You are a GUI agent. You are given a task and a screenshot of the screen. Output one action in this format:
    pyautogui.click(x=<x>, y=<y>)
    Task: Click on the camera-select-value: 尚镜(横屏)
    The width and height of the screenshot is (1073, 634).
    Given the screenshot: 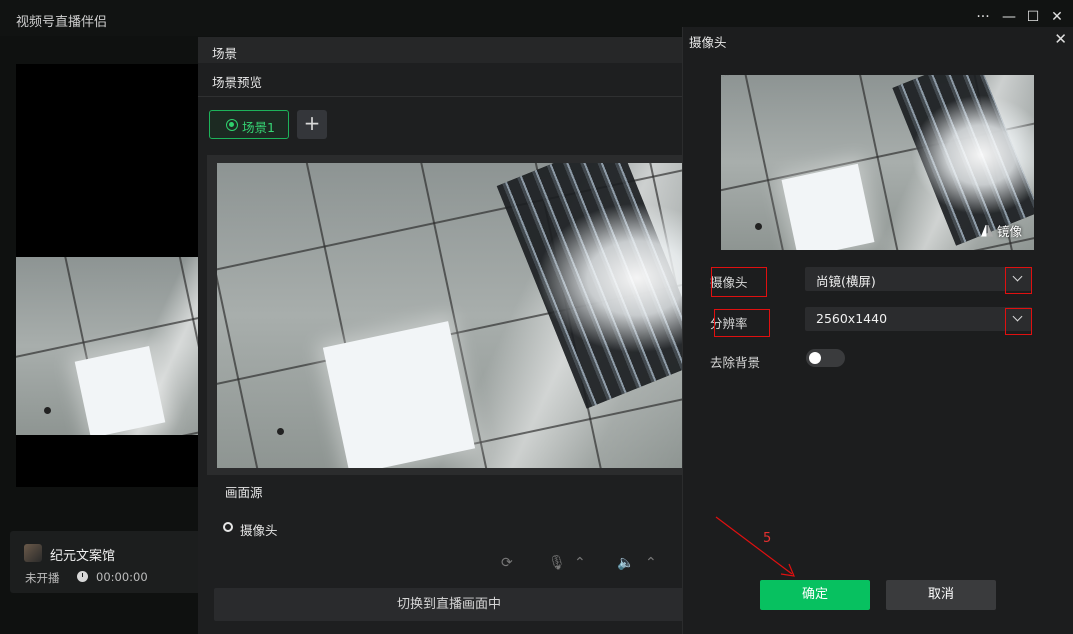 What is the action you would take?
    pyautogui.click(x=846, y=281)
    